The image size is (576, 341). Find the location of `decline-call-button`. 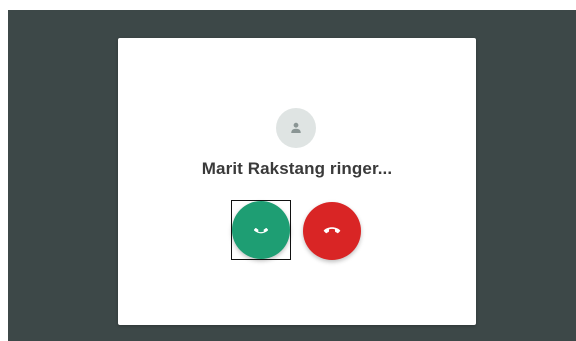

decline-call-button is located at coordinates (332, 231).